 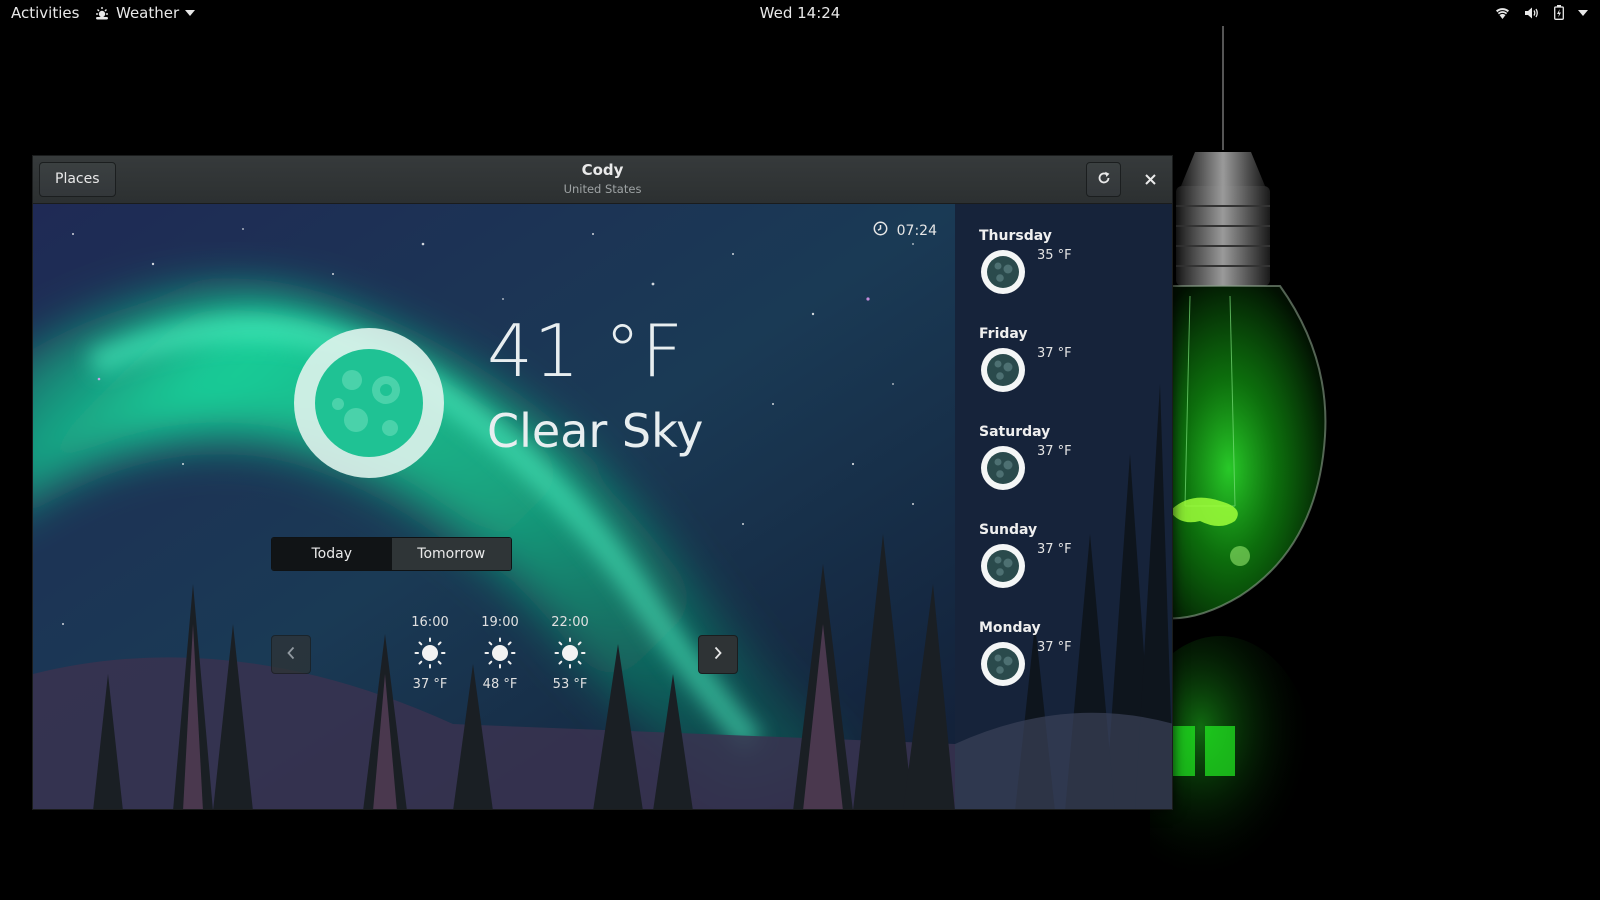 I want to click on close-icon, so click(x=1150, y=179).